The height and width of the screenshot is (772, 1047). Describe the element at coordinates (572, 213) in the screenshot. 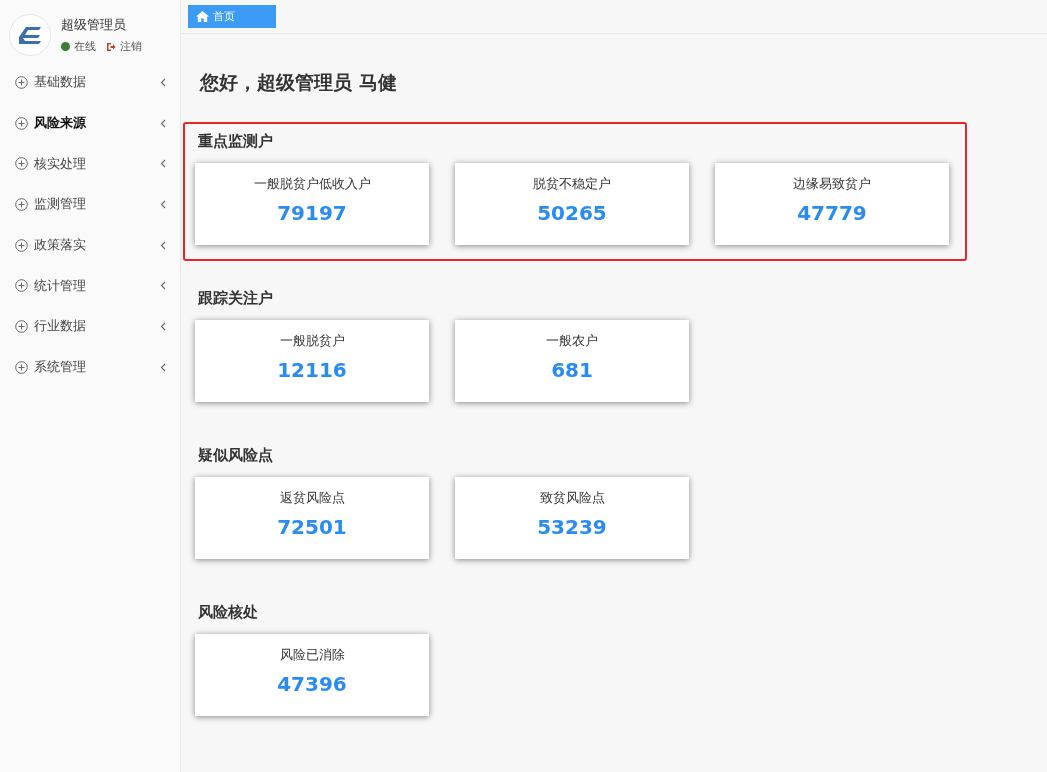

I see `stat-value: 50265` at that location.